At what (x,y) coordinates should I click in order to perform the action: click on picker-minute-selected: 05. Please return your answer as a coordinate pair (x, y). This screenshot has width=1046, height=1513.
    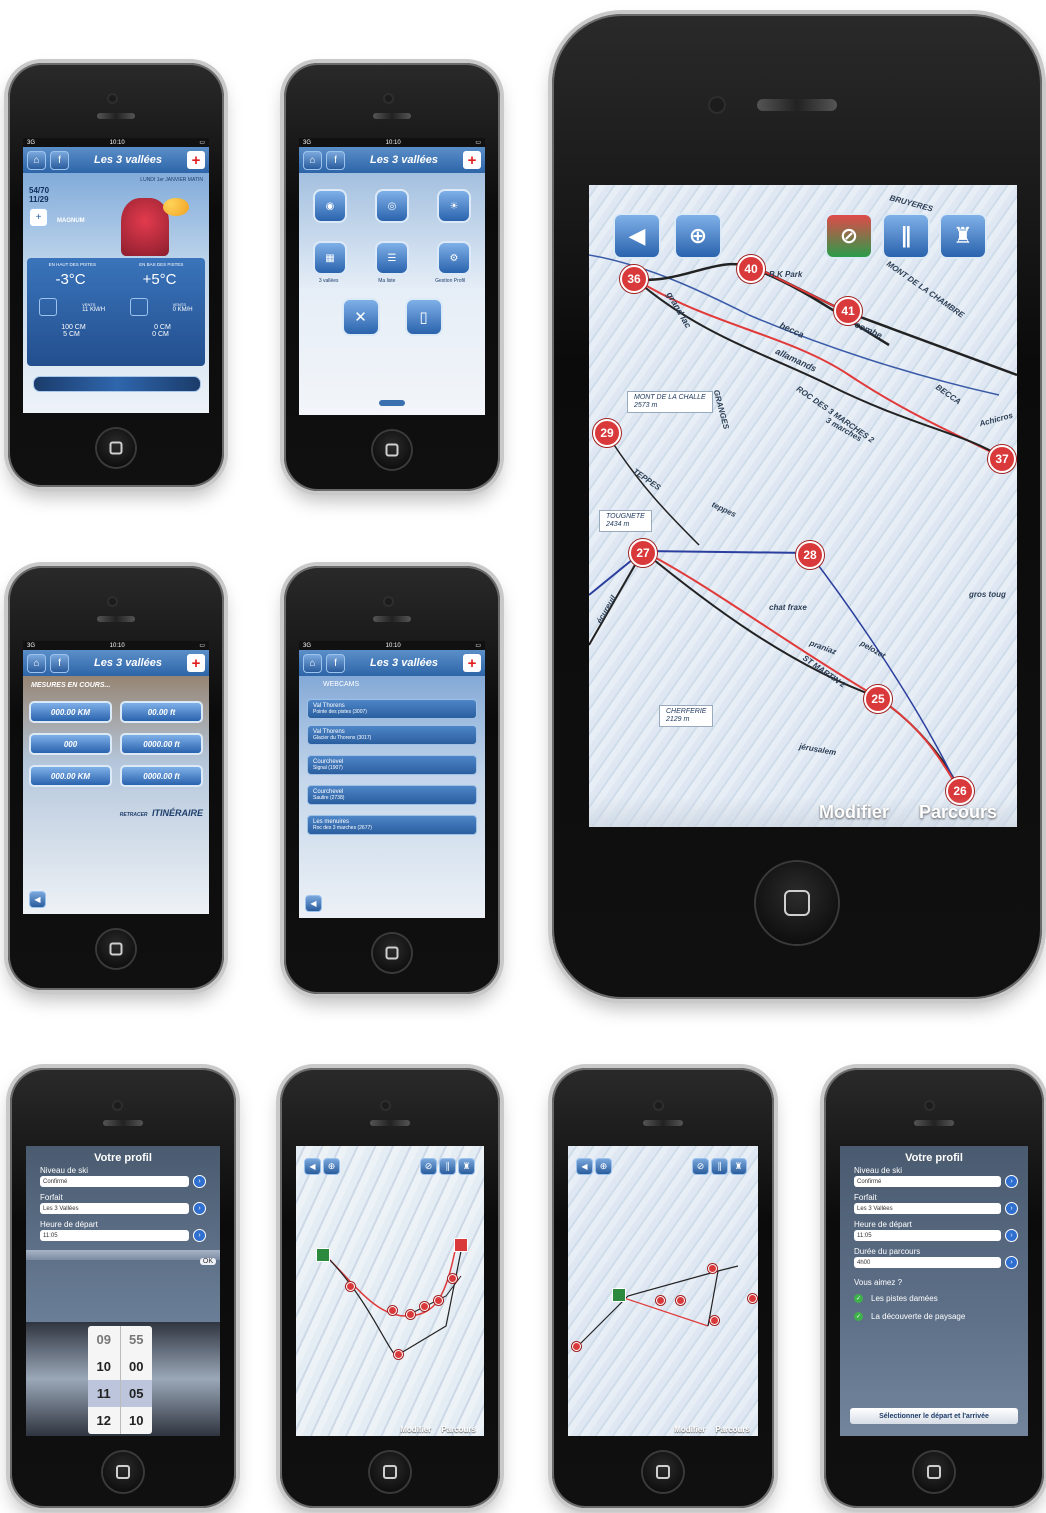
    Looking at the image, I should click on (136, 1393).